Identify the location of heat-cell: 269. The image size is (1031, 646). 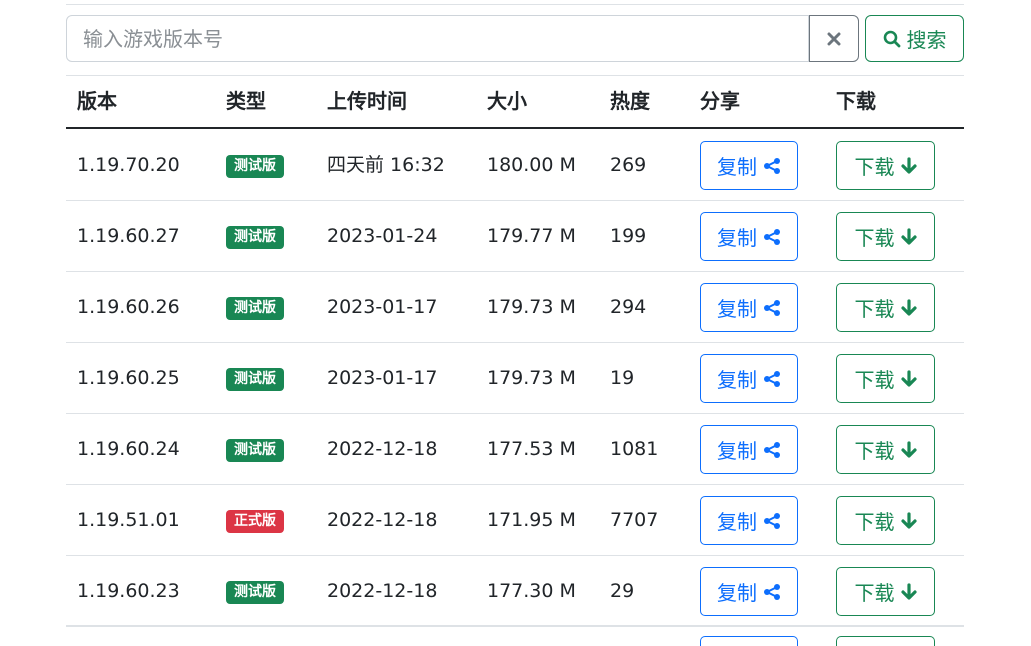
(628, 165).